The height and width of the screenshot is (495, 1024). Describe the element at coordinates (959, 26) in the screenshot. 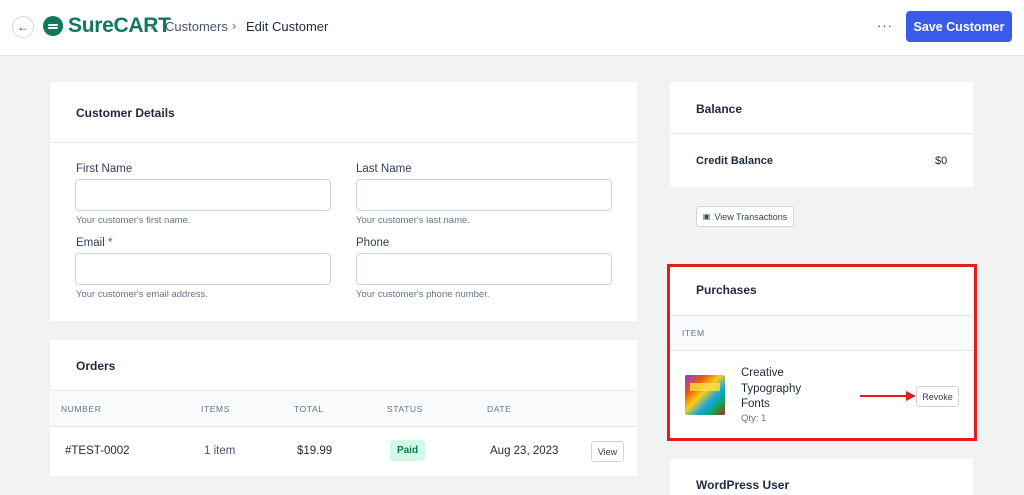

I see `save-customer-button: Save Customer` at that location.